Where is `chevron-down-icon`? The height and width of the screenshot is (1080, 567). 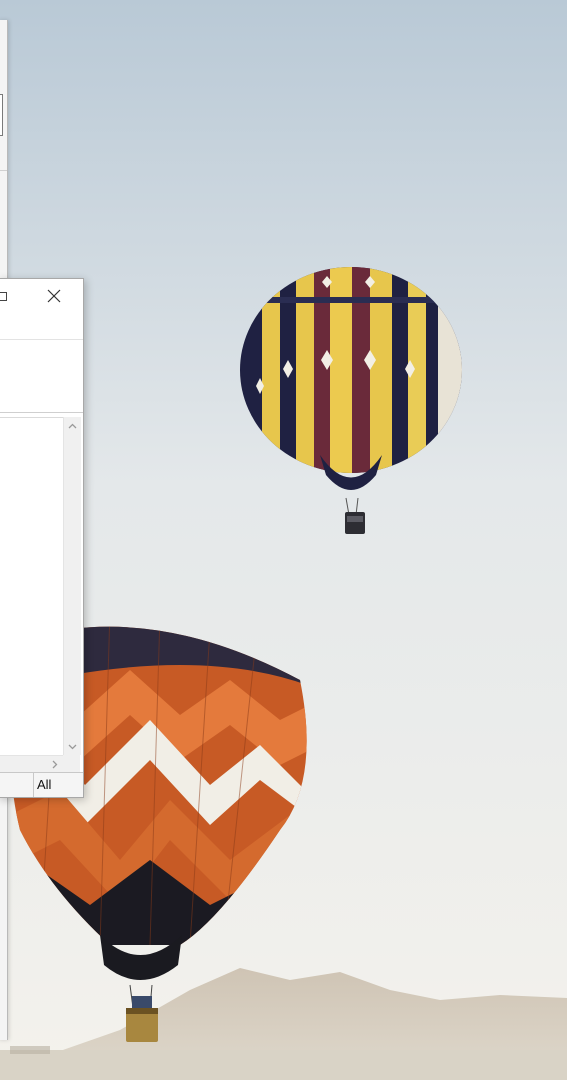
chevron-down-icon is located at coordinates (72, 746).